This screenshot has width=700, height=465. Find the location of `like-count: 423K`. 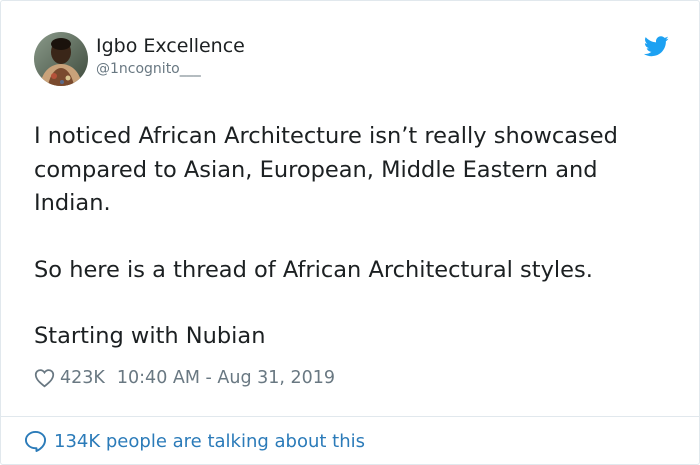

like-count: 423K is located at coordinates (82, 378).